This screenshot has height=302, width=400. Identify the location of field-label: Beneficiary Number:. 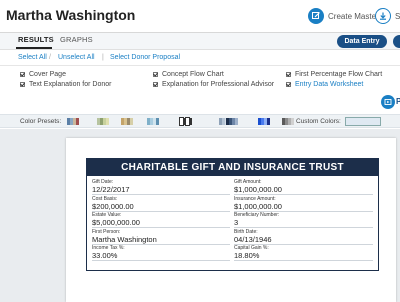
(257, 215).